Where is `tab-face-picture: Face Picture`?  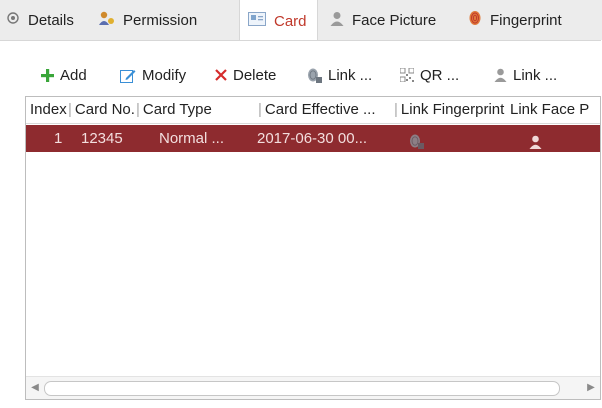 tab-face-picture: Face Picture is located at coordinates (383, 20).